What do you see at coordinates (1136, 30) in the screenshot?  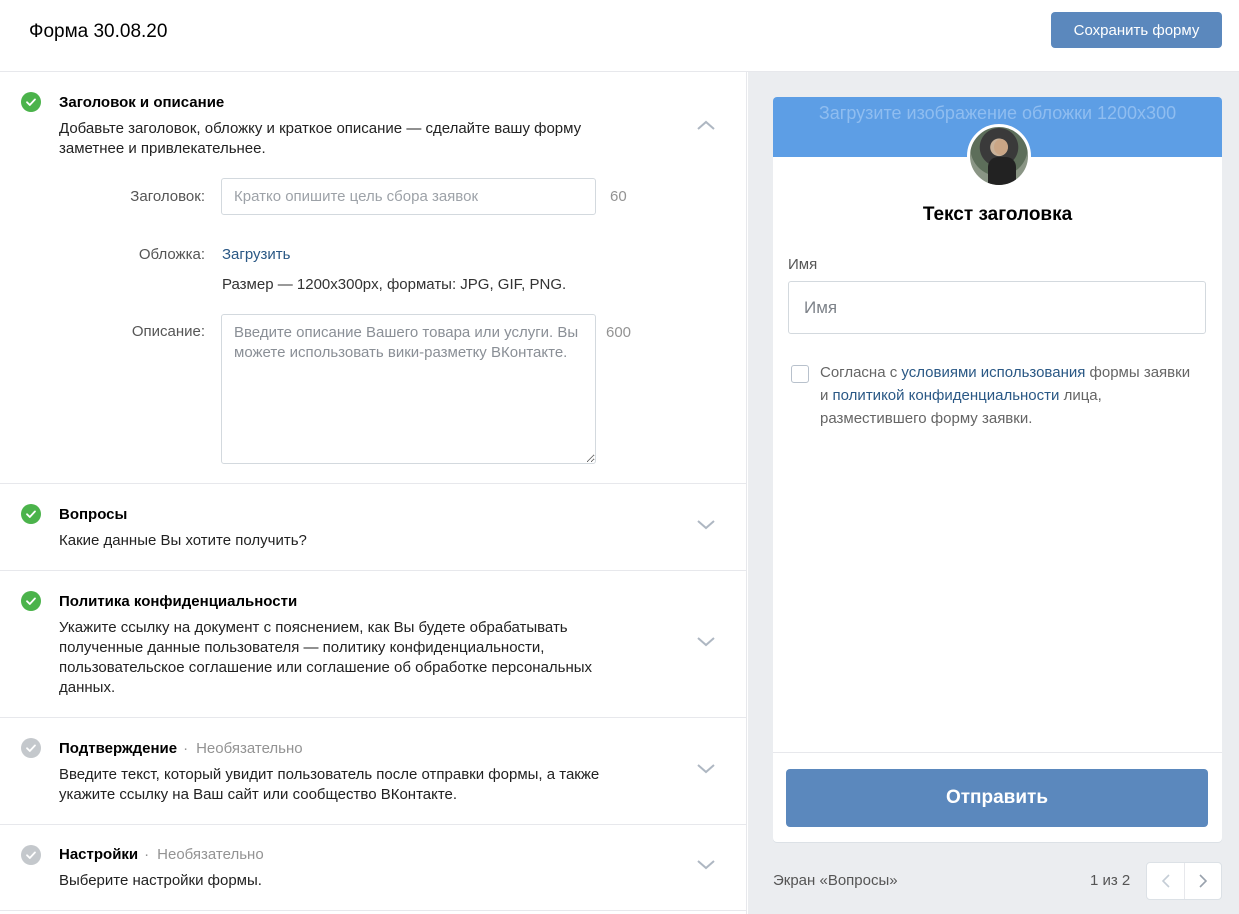 I see `save-form-button: Сохранить форму` at bounding box center [1136, 30].